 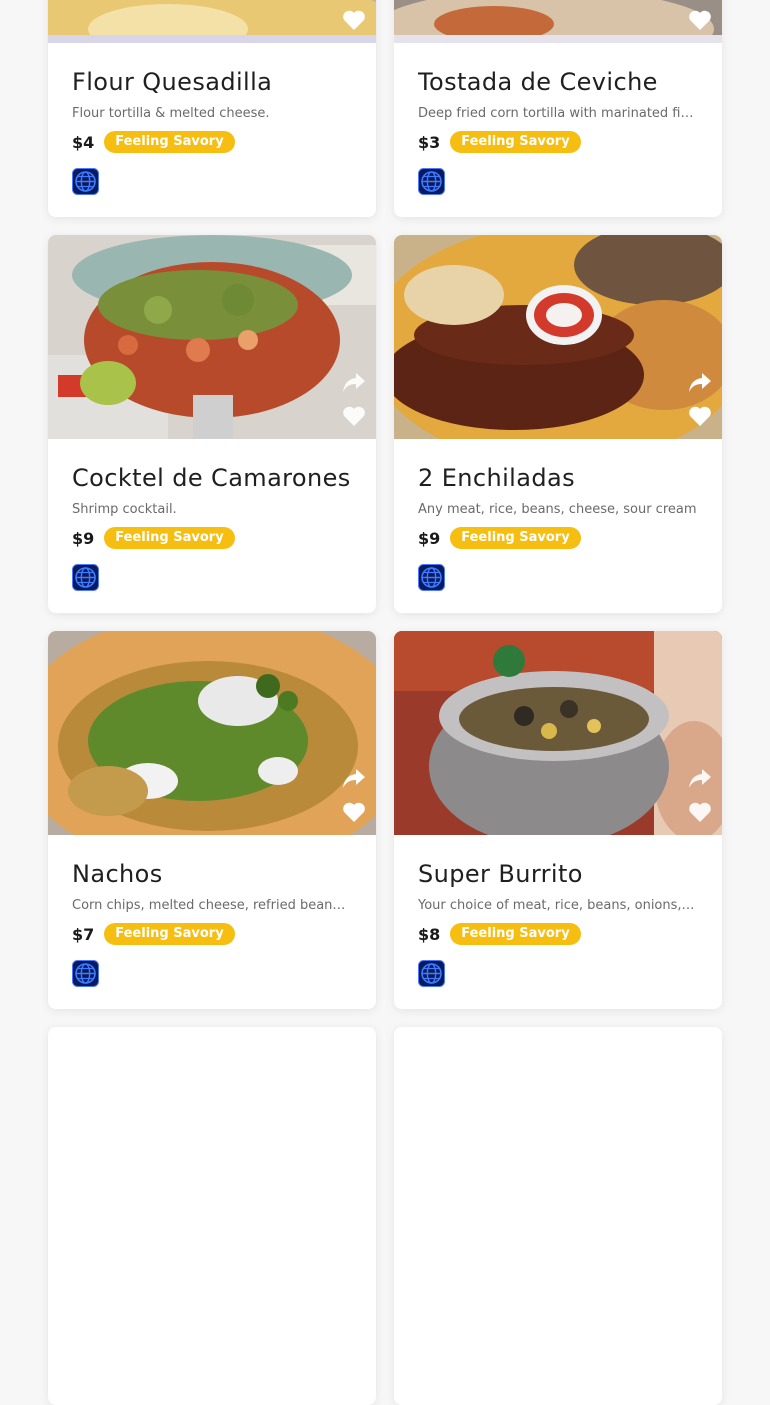 What do you see at coordinates (117, 874) in the screenshot?
I see `item-name: Nachos` at bounding box center [117, 874].